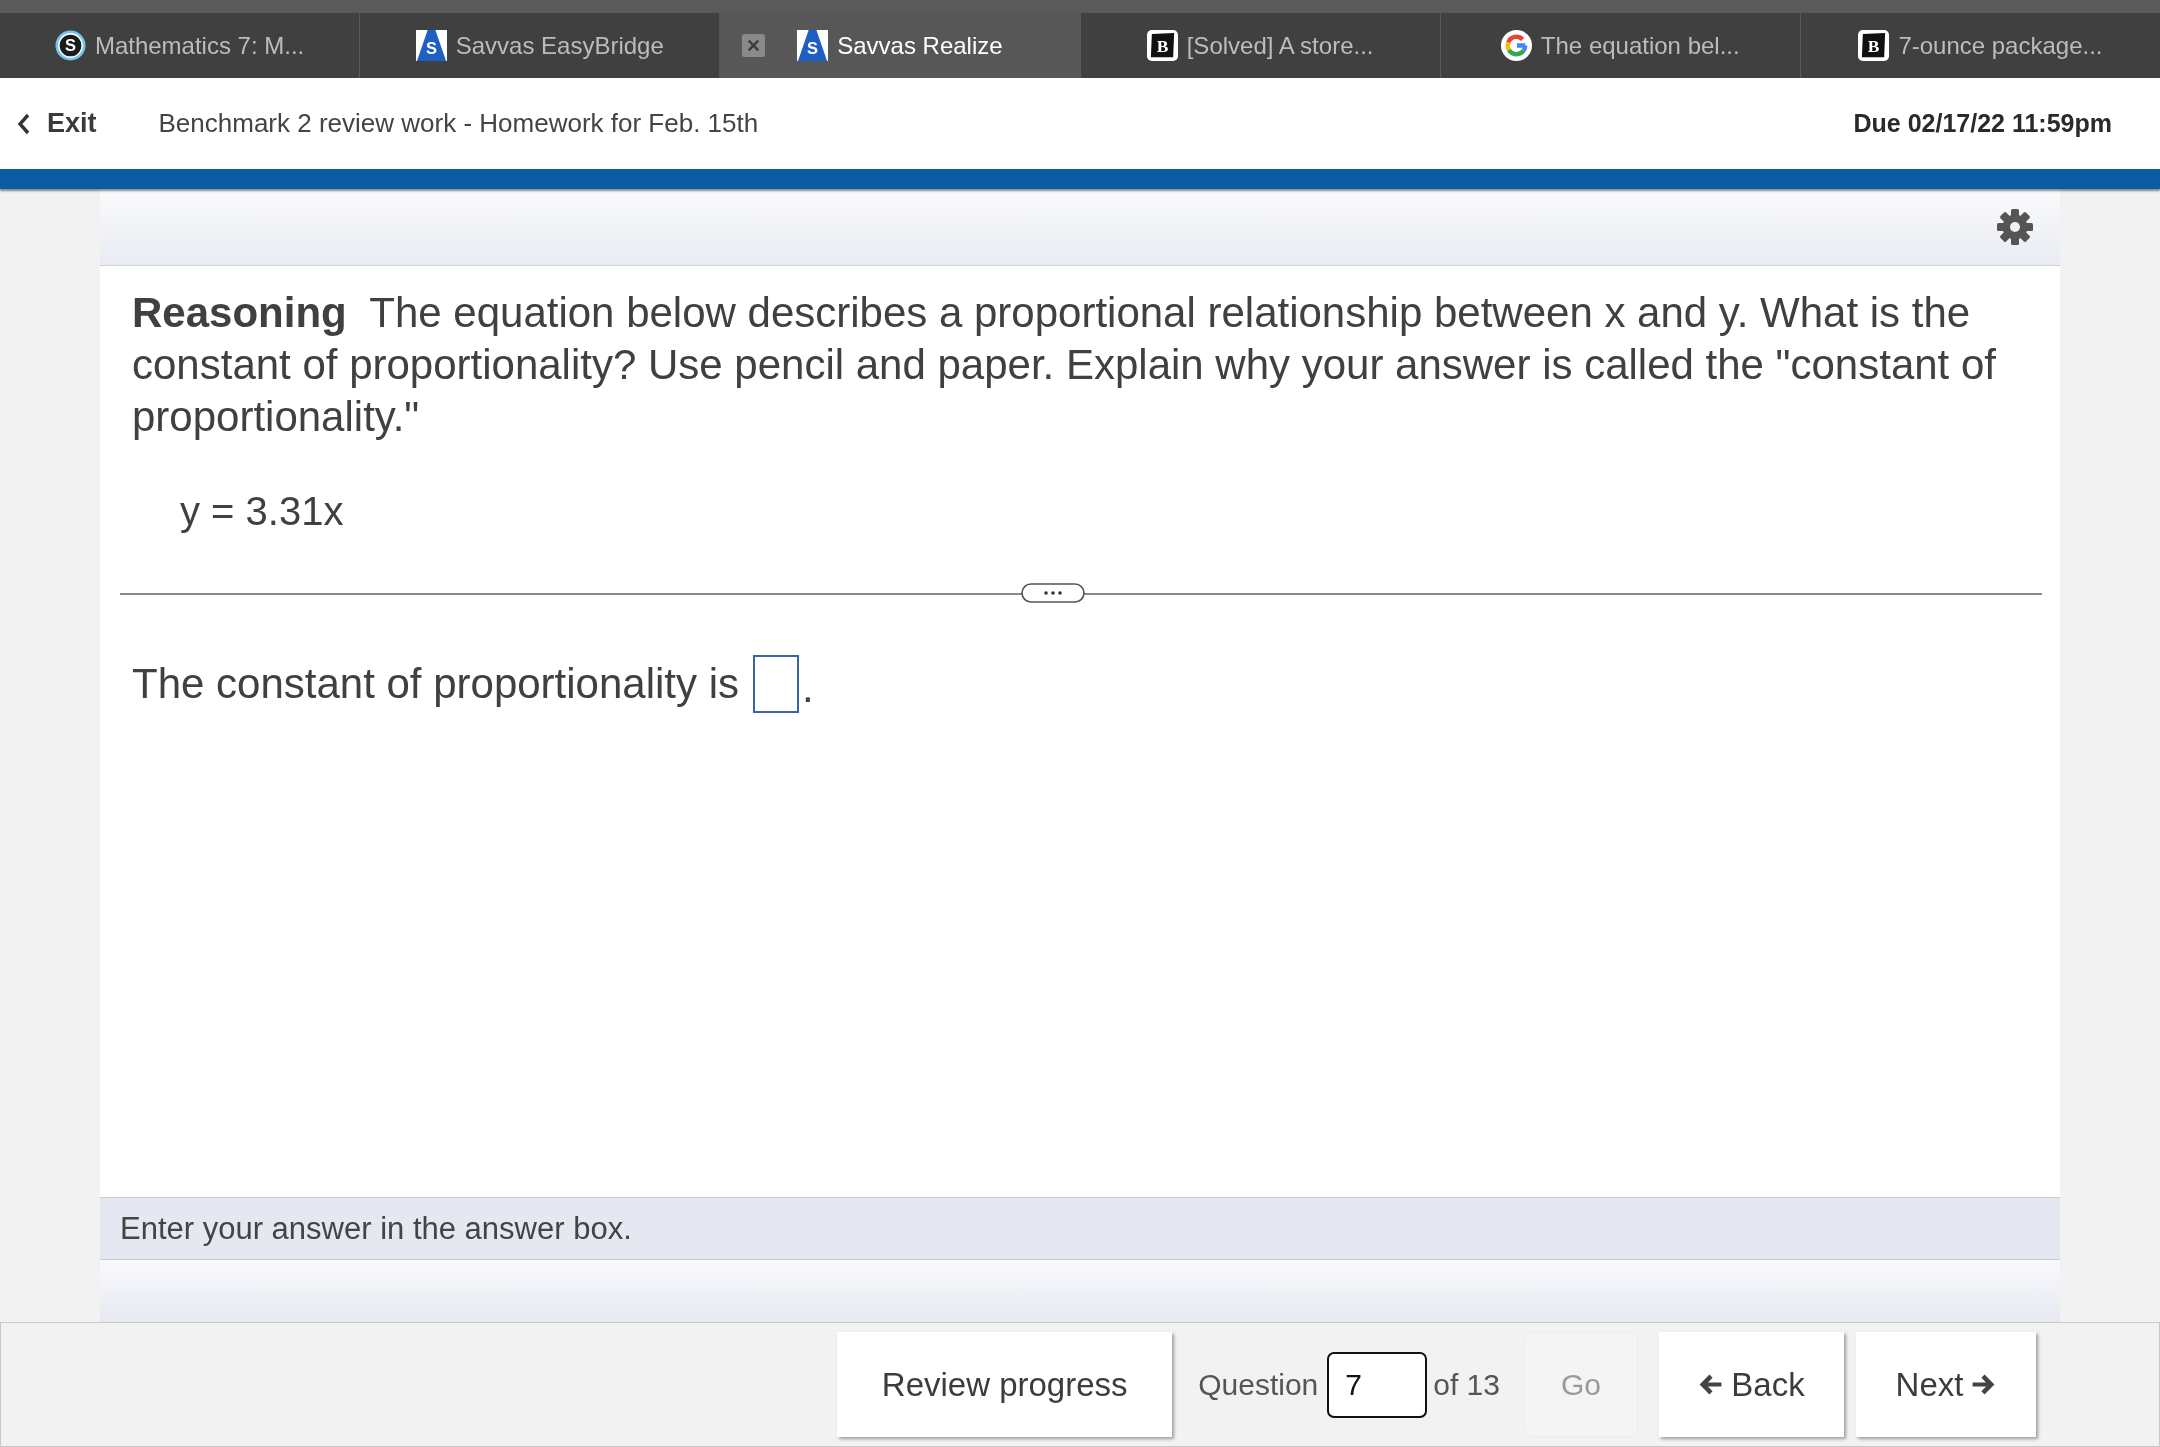 This screenshot has height=1447, width=2160. I want to click on chevron-left-icon, so click(24, 123).